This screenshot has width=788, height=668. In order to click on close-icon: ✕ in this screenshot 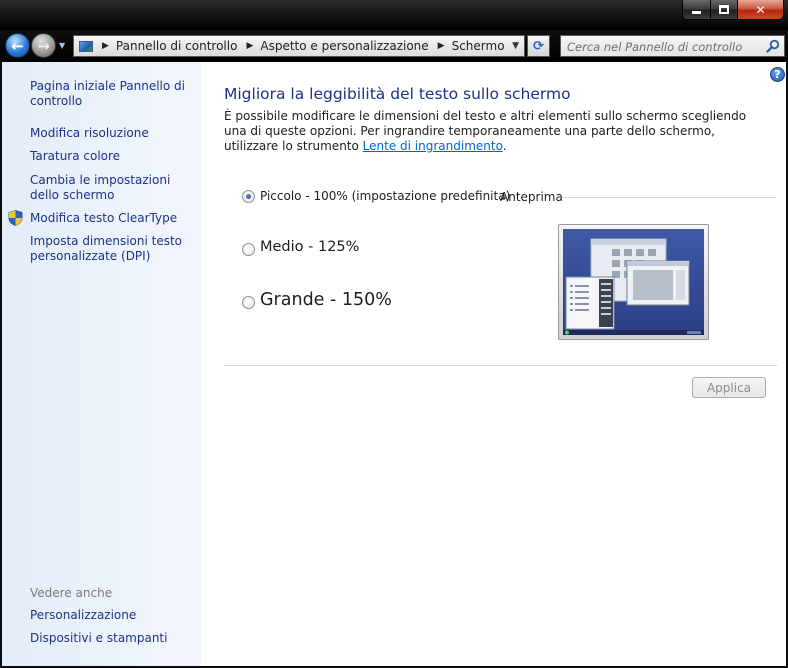, I will do `click(760, 9)`.